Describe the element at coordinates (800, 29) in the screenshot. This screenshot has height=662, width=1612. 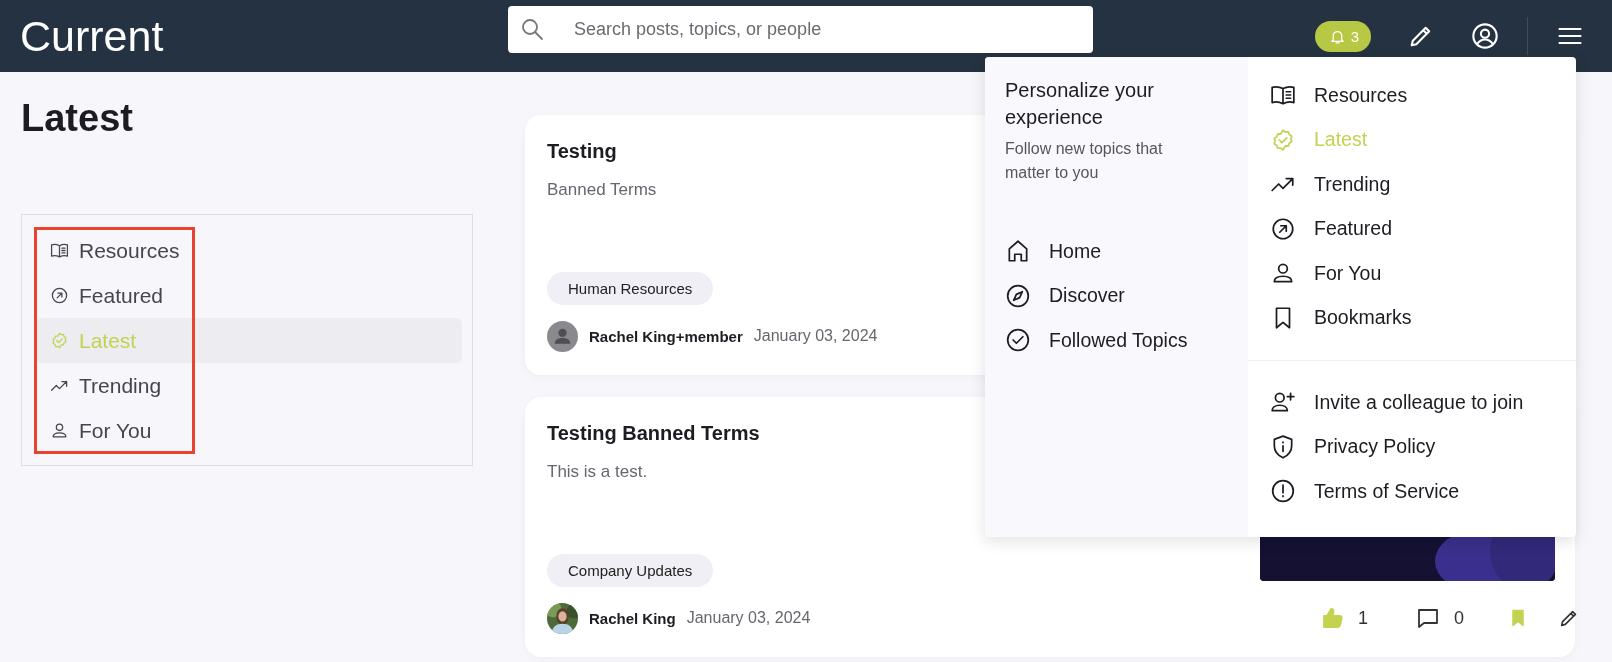
I see `search-field: Search posts, topics, or people` at that location.